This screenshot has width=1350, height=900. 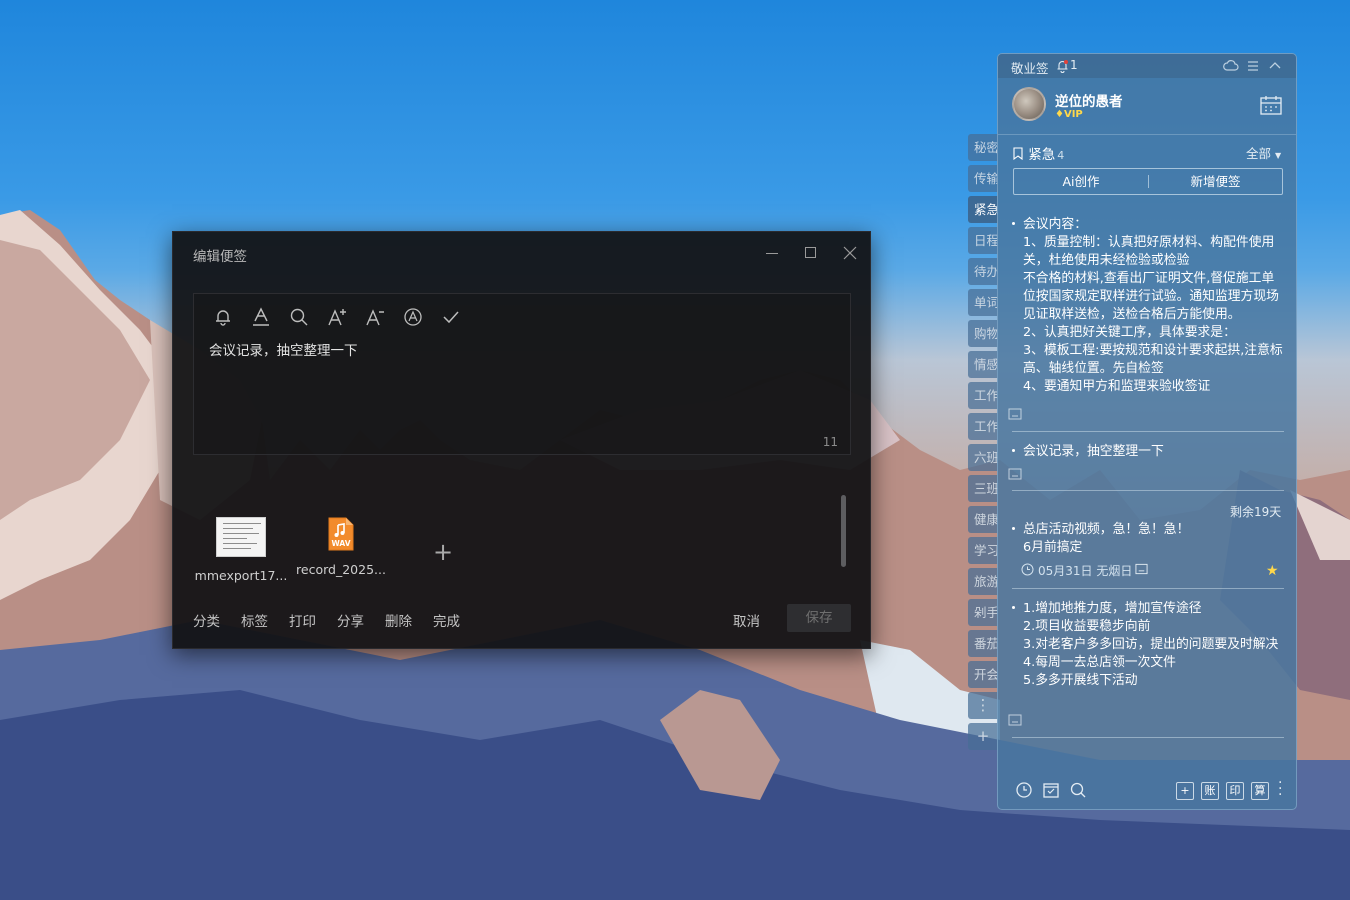 I want to click on notification-button: 1, so click(x=1071, y=66).